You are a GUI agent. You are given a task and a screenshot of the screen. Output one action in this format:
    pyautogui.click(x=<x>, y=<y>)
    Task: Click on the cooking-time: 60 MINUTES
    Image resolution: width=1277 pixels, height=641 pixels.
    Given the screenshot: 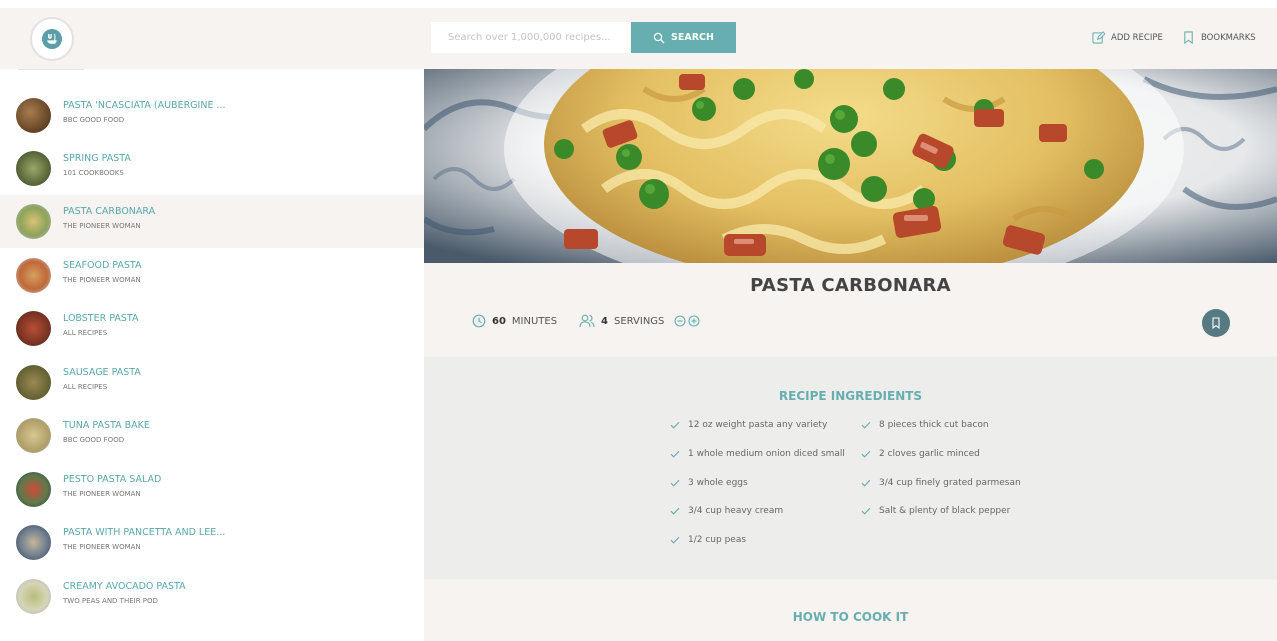 What is the action you would take?
    pyautogui.click(x=514, y=321)
    